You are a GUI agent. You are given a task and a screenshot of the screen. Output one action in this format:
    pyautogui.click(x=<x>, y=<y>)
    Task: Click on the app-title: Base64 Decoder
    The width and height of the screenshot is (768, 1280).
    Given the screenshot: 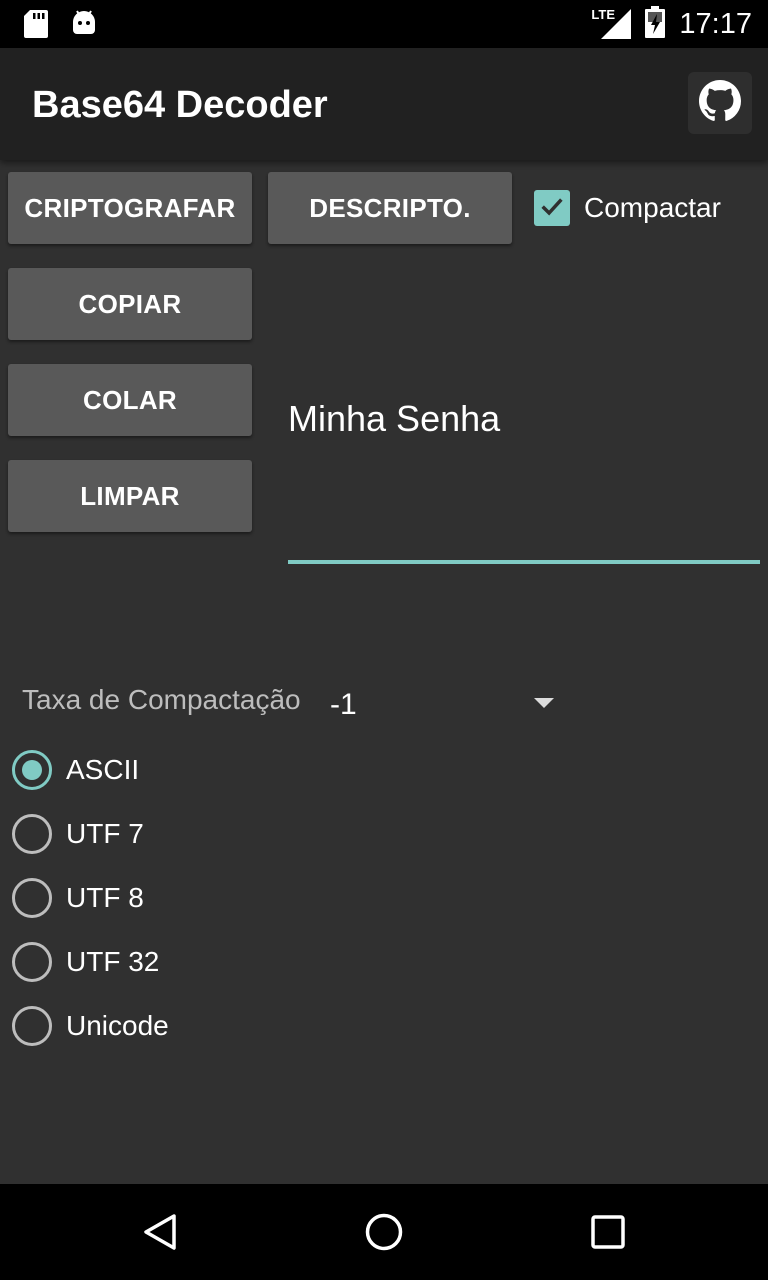 What is the action you would take?
    pyautogui.click(x=180, y=105)
    